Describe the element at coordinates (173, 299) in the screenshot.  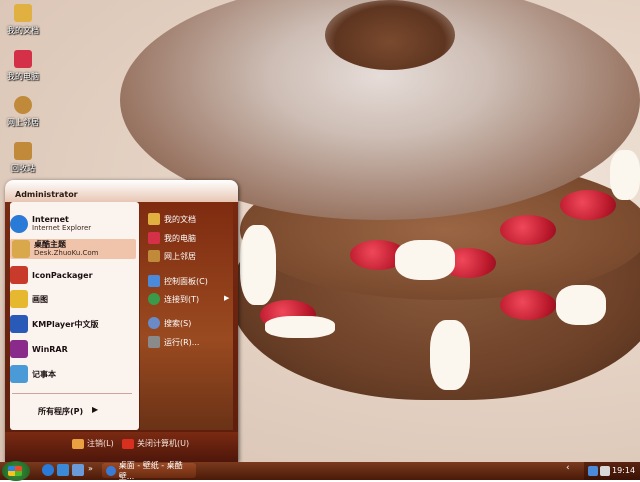
I see `right-connect-to: 连接到(T)` at that location.